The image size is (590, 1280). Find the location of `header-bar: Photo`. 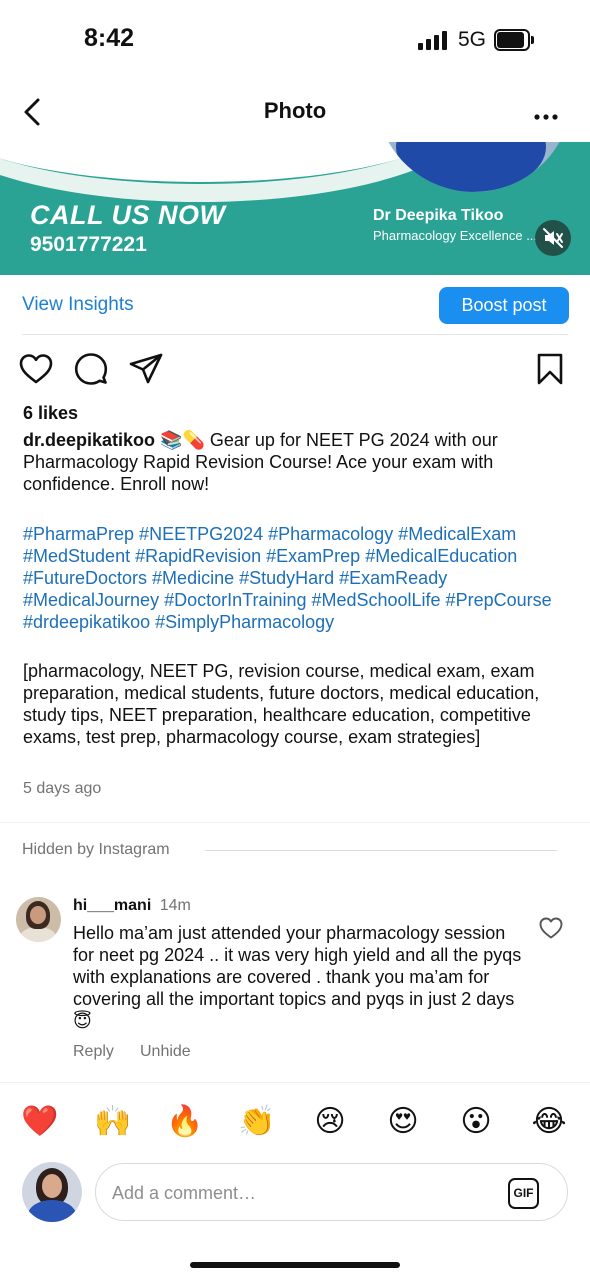

header-bar: Photo is located at coordinates (295, 112).